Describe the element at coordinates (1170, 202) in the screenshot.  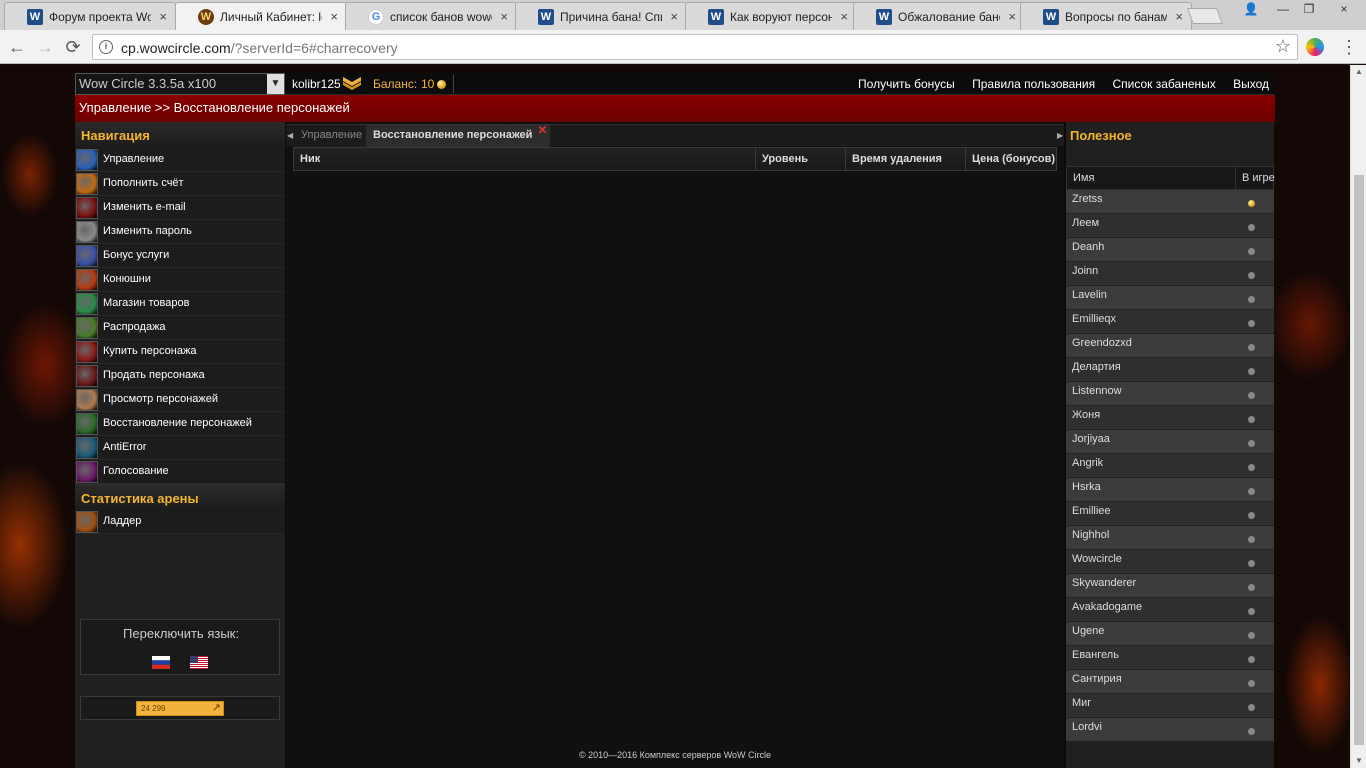
I see `player-row: Zretss` at that location.